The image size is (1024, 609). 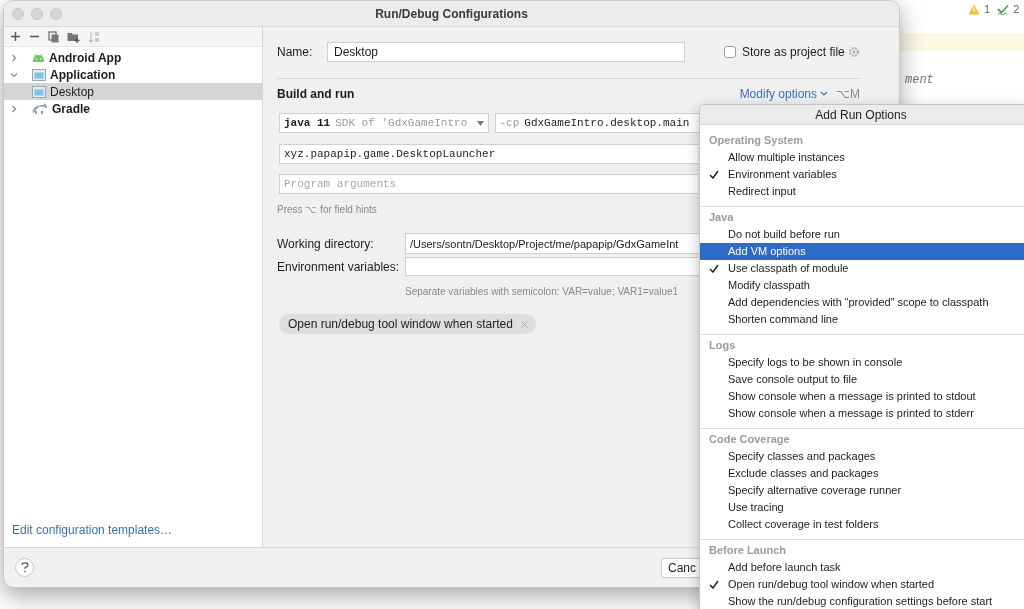 What do you see at coordinates (53, 36) in the screenshot?
I see `copy-icon` at bounding box center [53, 36].